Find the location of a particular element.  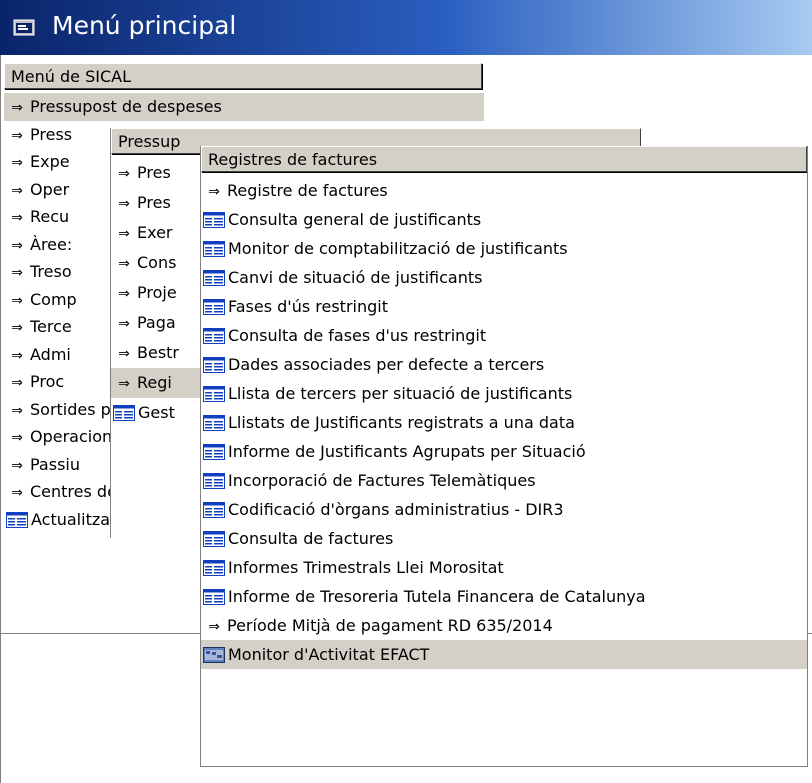

menu-item: ⇒ Pressupost de despeses is located at coordinates (244, 107).